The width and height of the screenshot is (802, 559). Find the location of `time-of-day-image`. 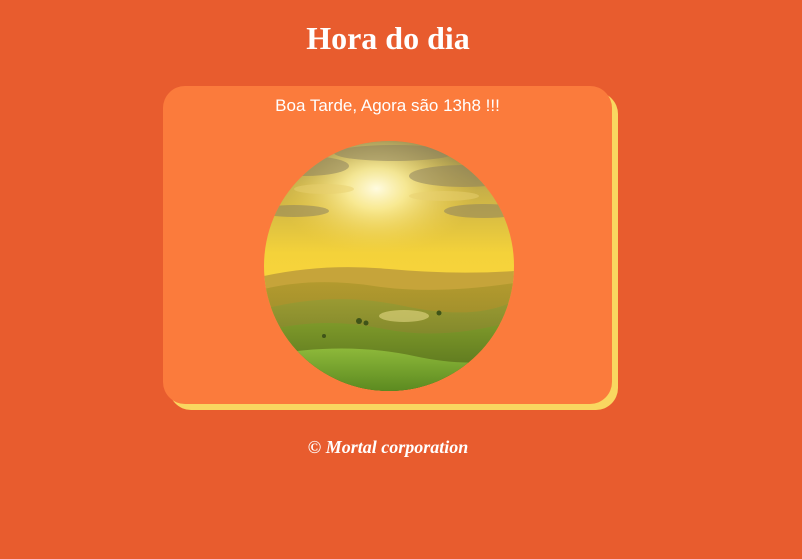

time-of-day-image is located at coordinates (389, 266).